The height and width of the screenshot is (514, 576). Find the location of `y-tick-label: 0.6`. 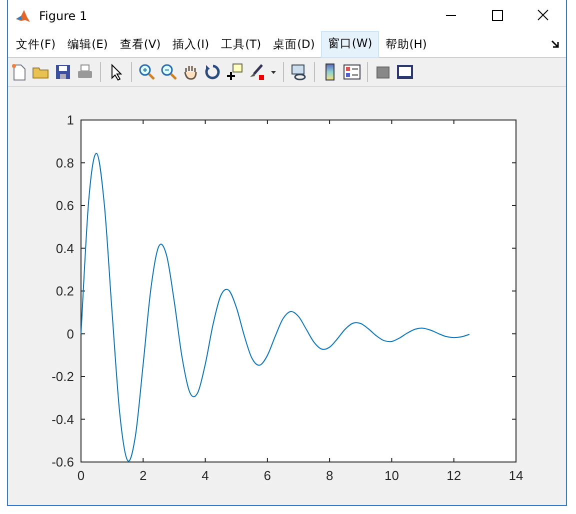

y-tick-label: 0.6 is located at coordinates (65, 205).